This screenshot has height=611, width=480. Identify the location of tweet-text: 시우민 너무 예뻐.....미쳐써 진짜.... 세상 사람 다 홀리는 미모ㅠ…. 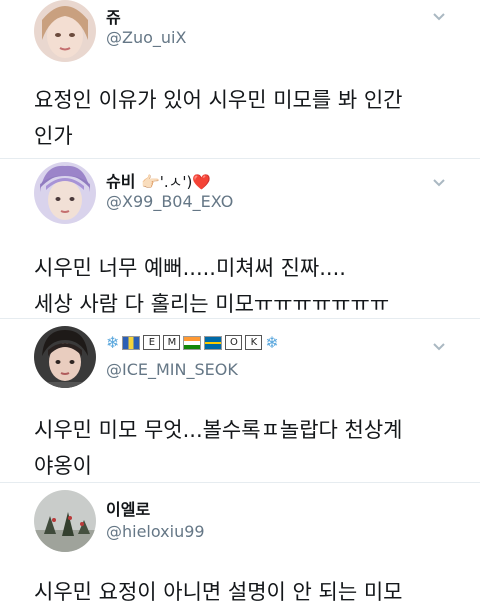
(249, 286).